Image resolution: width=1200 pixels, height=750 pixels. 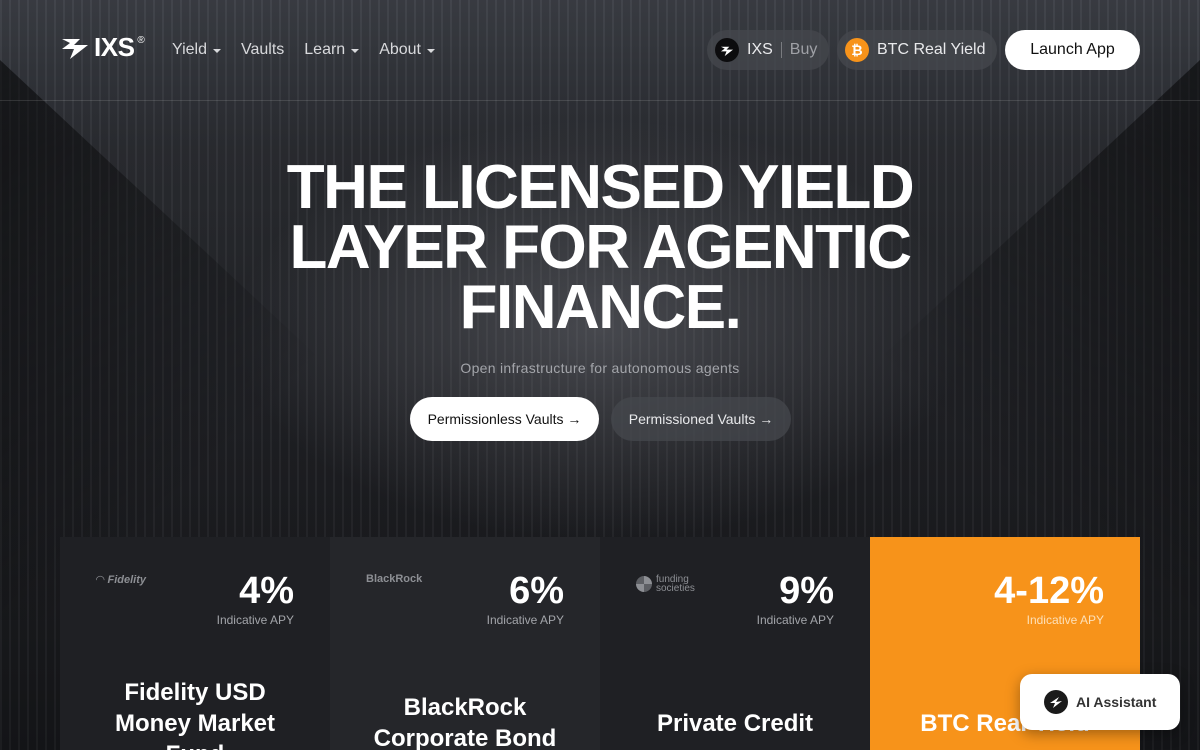 I want to click on funding-societies-logo: funding societies, so click(x=665, y=584).